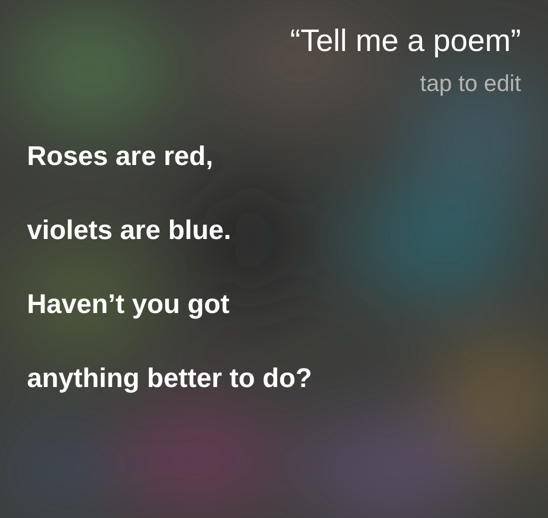  I want to click on query-text: “Tell me a poem”, so click(405, 41).